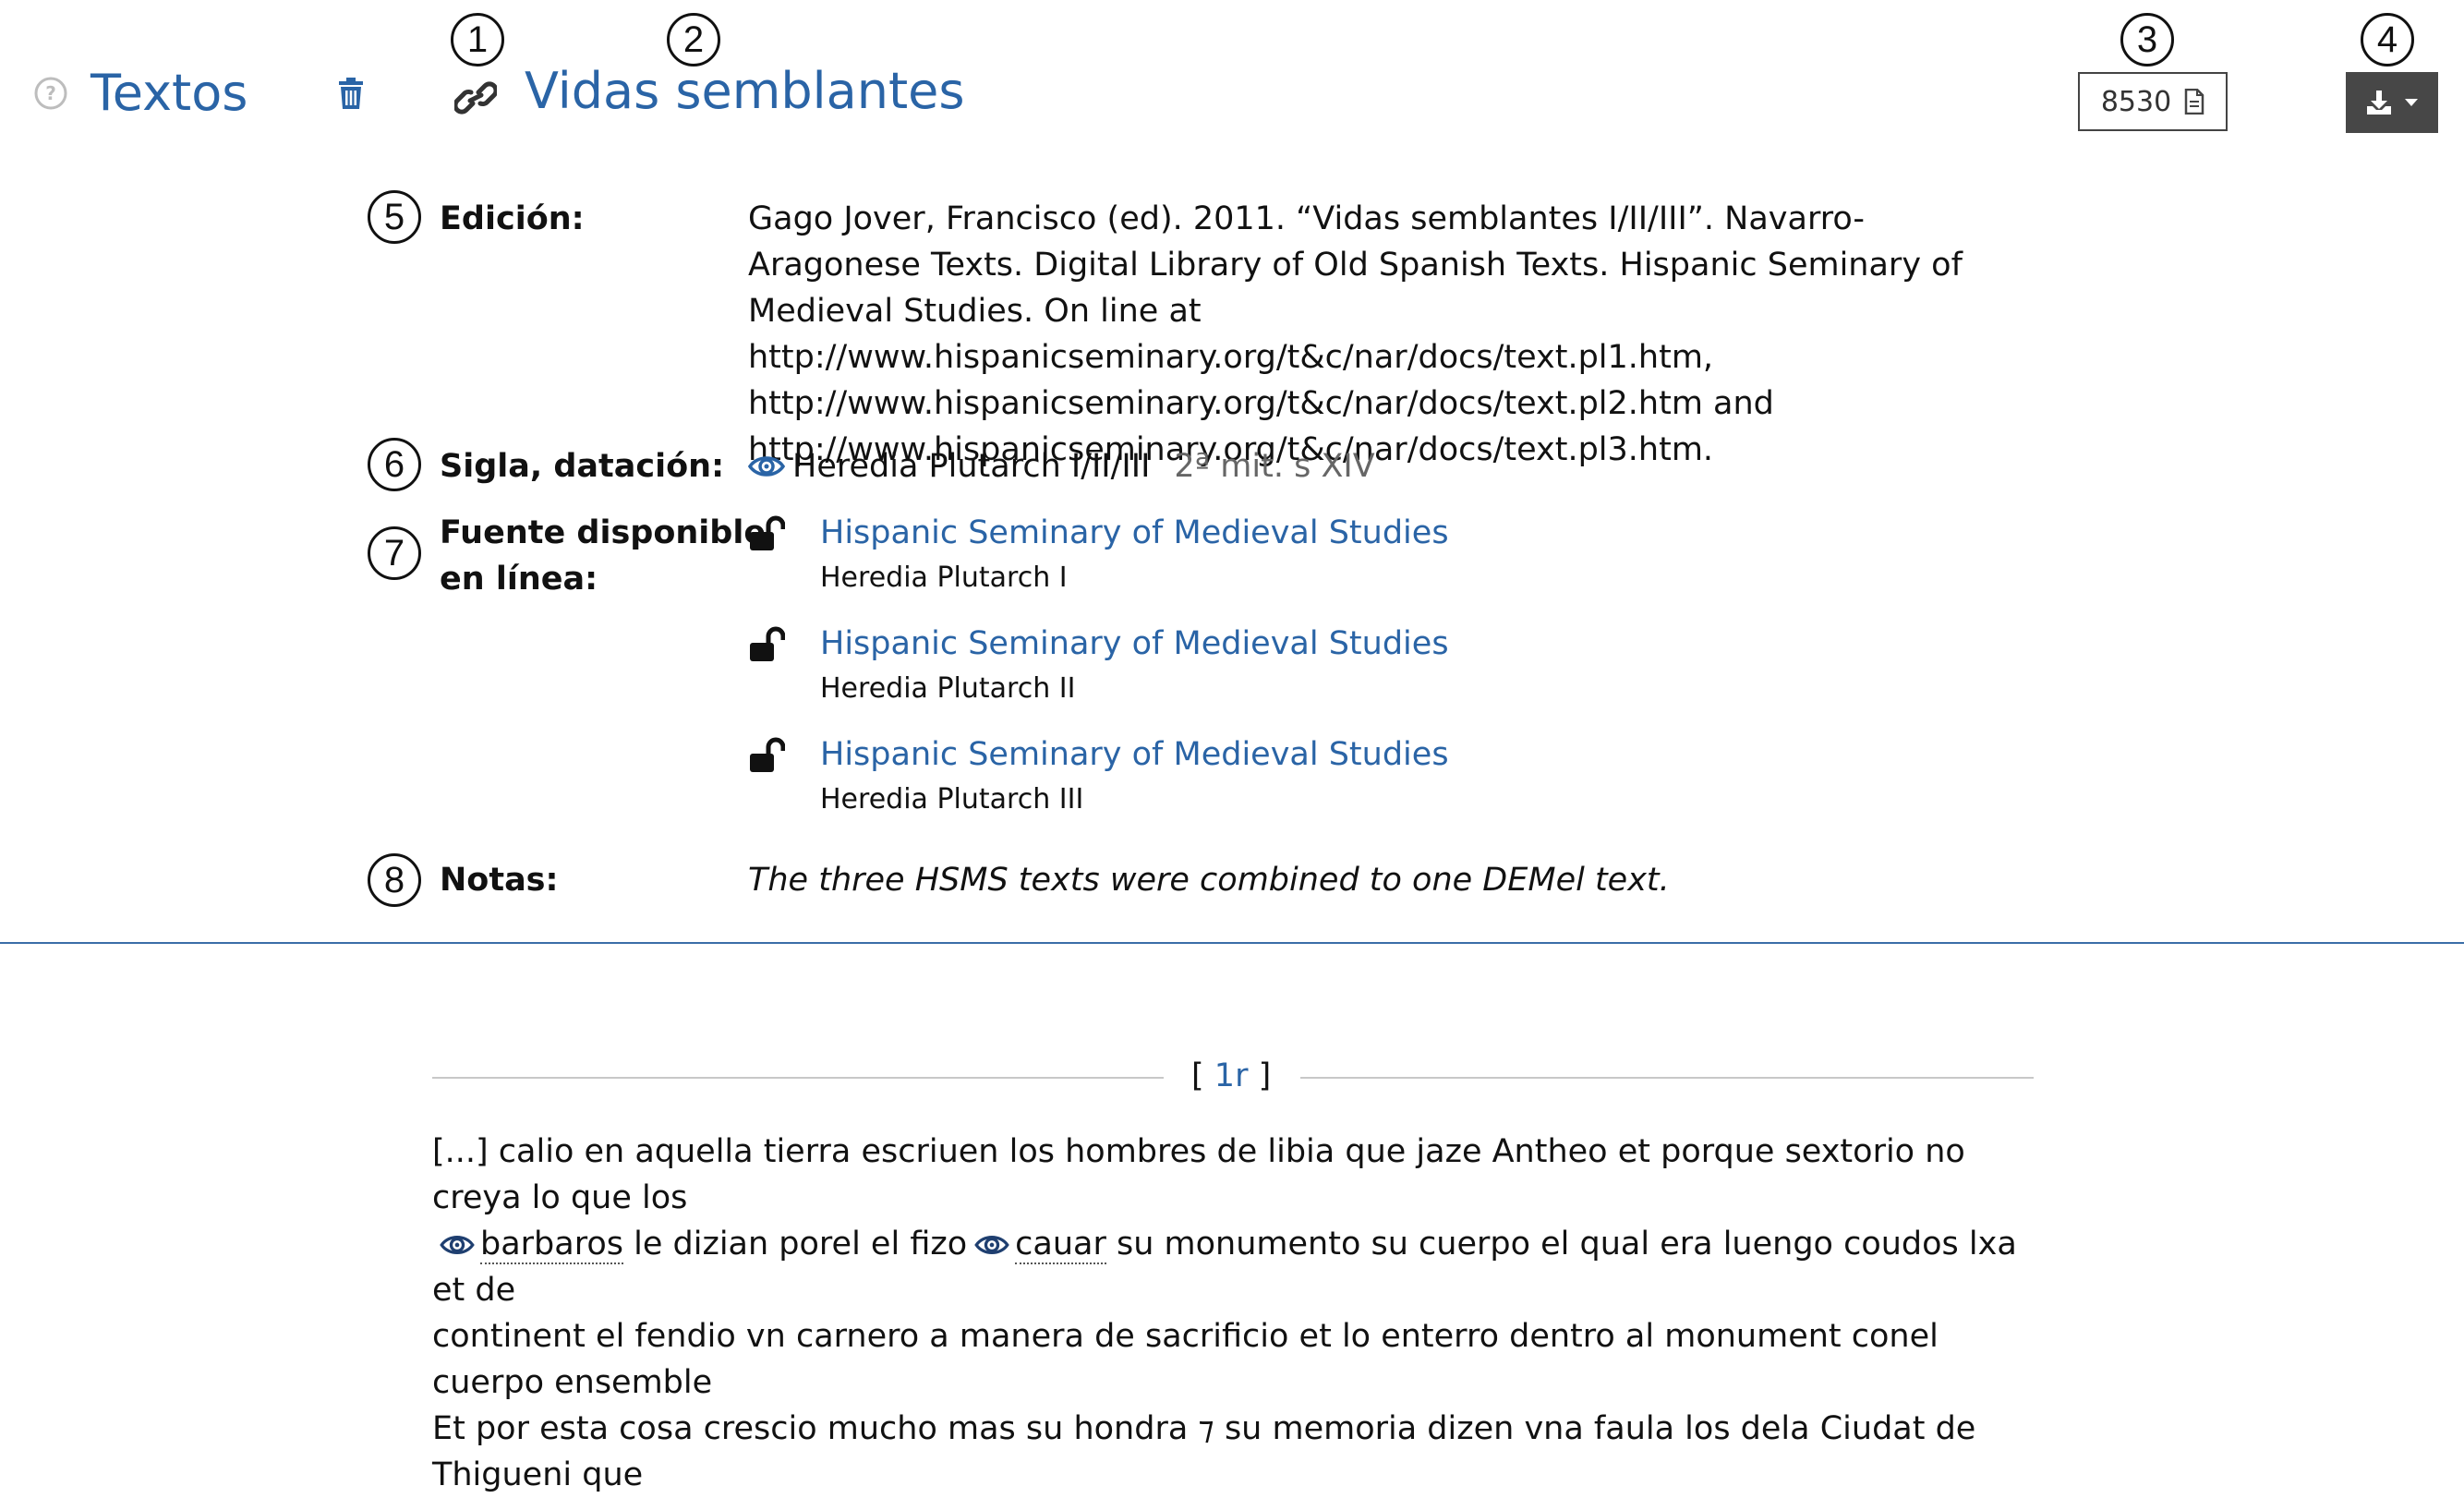 This screenshot has height=1498, width=2464. Describe the element at coordinates (395, 464) in the screenshot. I see `callout-6: 6` at that location.